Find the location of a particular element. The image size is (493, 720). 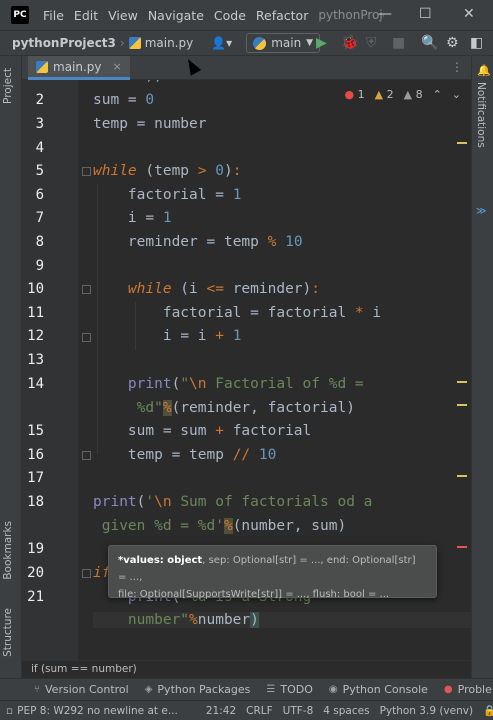

inspection-widget: ● 1 ▲ 2 ▲ 8 ⌃ ⌄ is located at coordinates (403, 94).